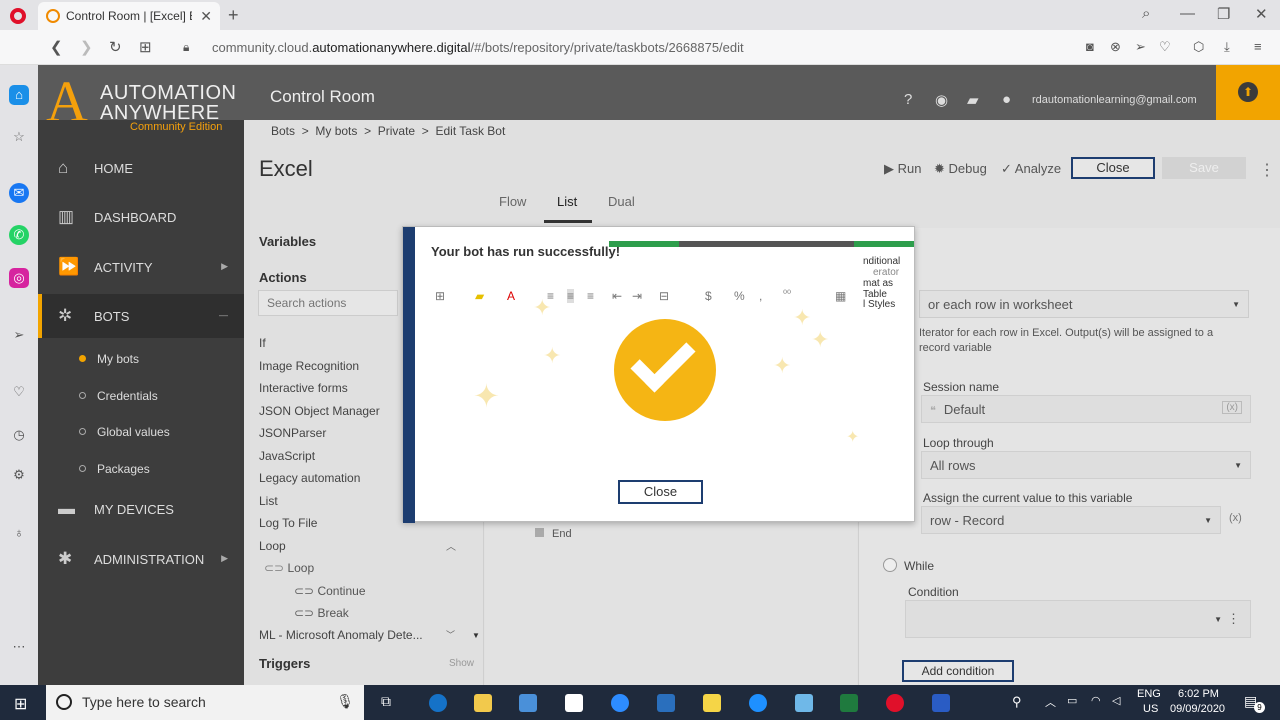 The width and height of the screenshot is (1280, 720). I want to click on messenger-icon: ✉, so click(19, 193).